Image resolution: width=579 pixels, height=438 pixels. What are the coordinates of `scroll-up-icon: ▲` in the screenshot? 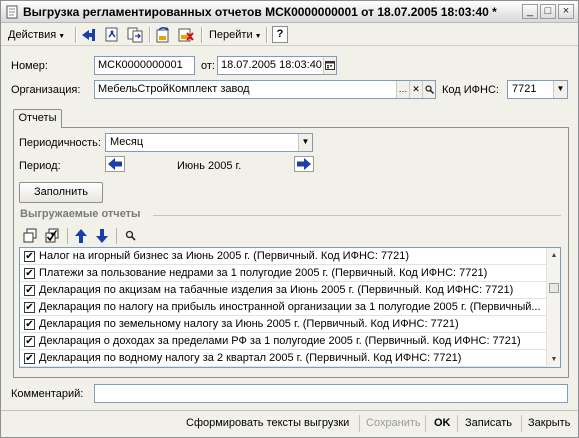 It's located at (554, 255).